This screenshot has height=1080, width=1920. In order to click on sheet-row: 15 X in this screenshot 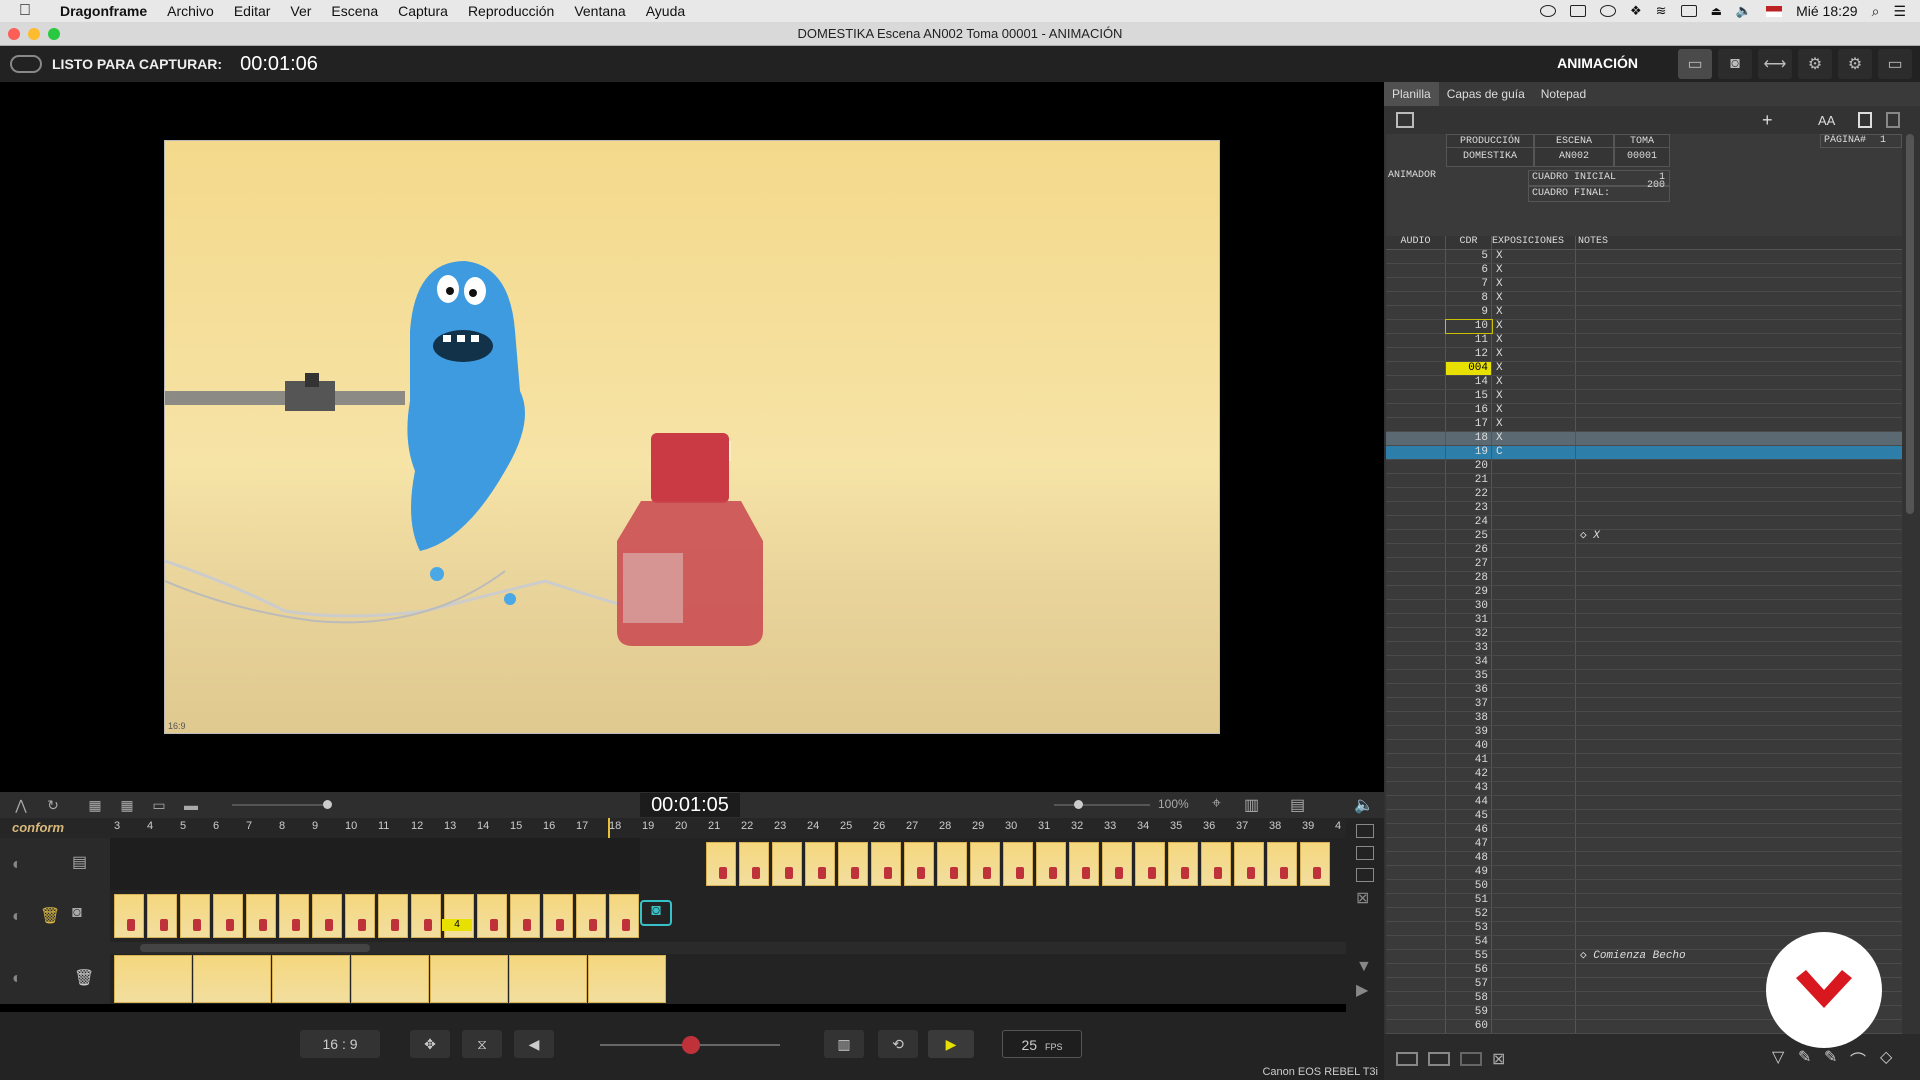, I will do `click(1644, 397)`.